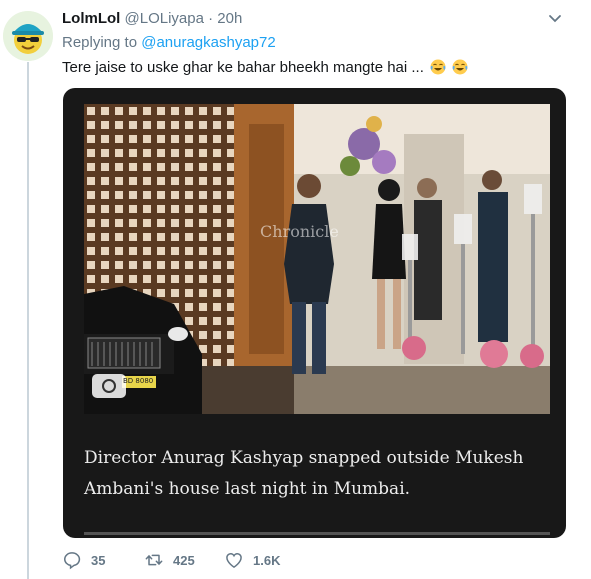  Describe the element at coordinates (229, 18) in the screenshot. I see `timestamp: 20h` at that location.